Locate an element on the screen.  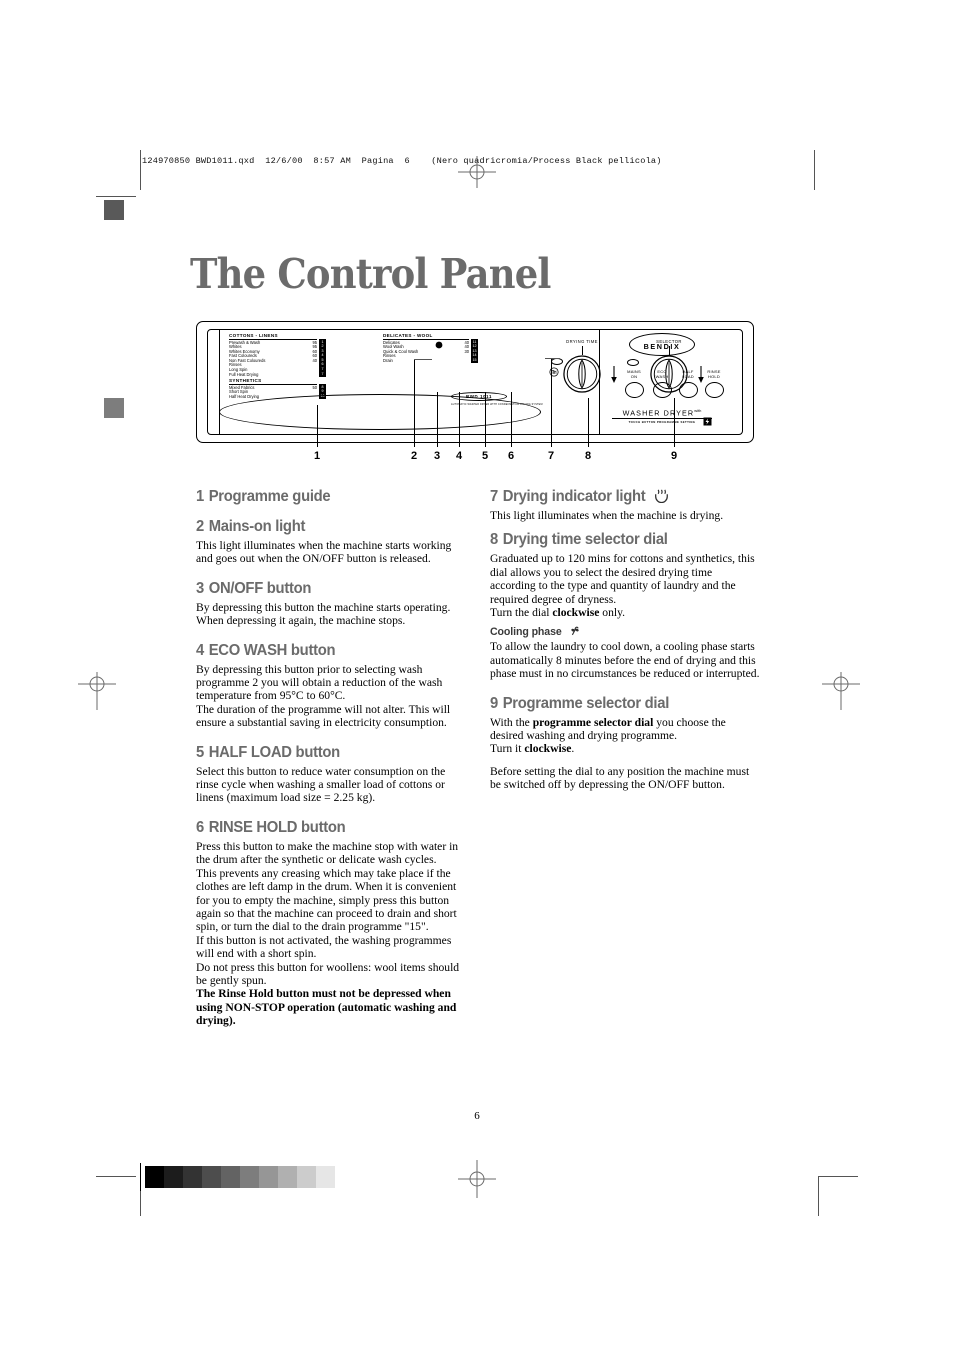
section-number: 8 is located at coordinates (494, 540).